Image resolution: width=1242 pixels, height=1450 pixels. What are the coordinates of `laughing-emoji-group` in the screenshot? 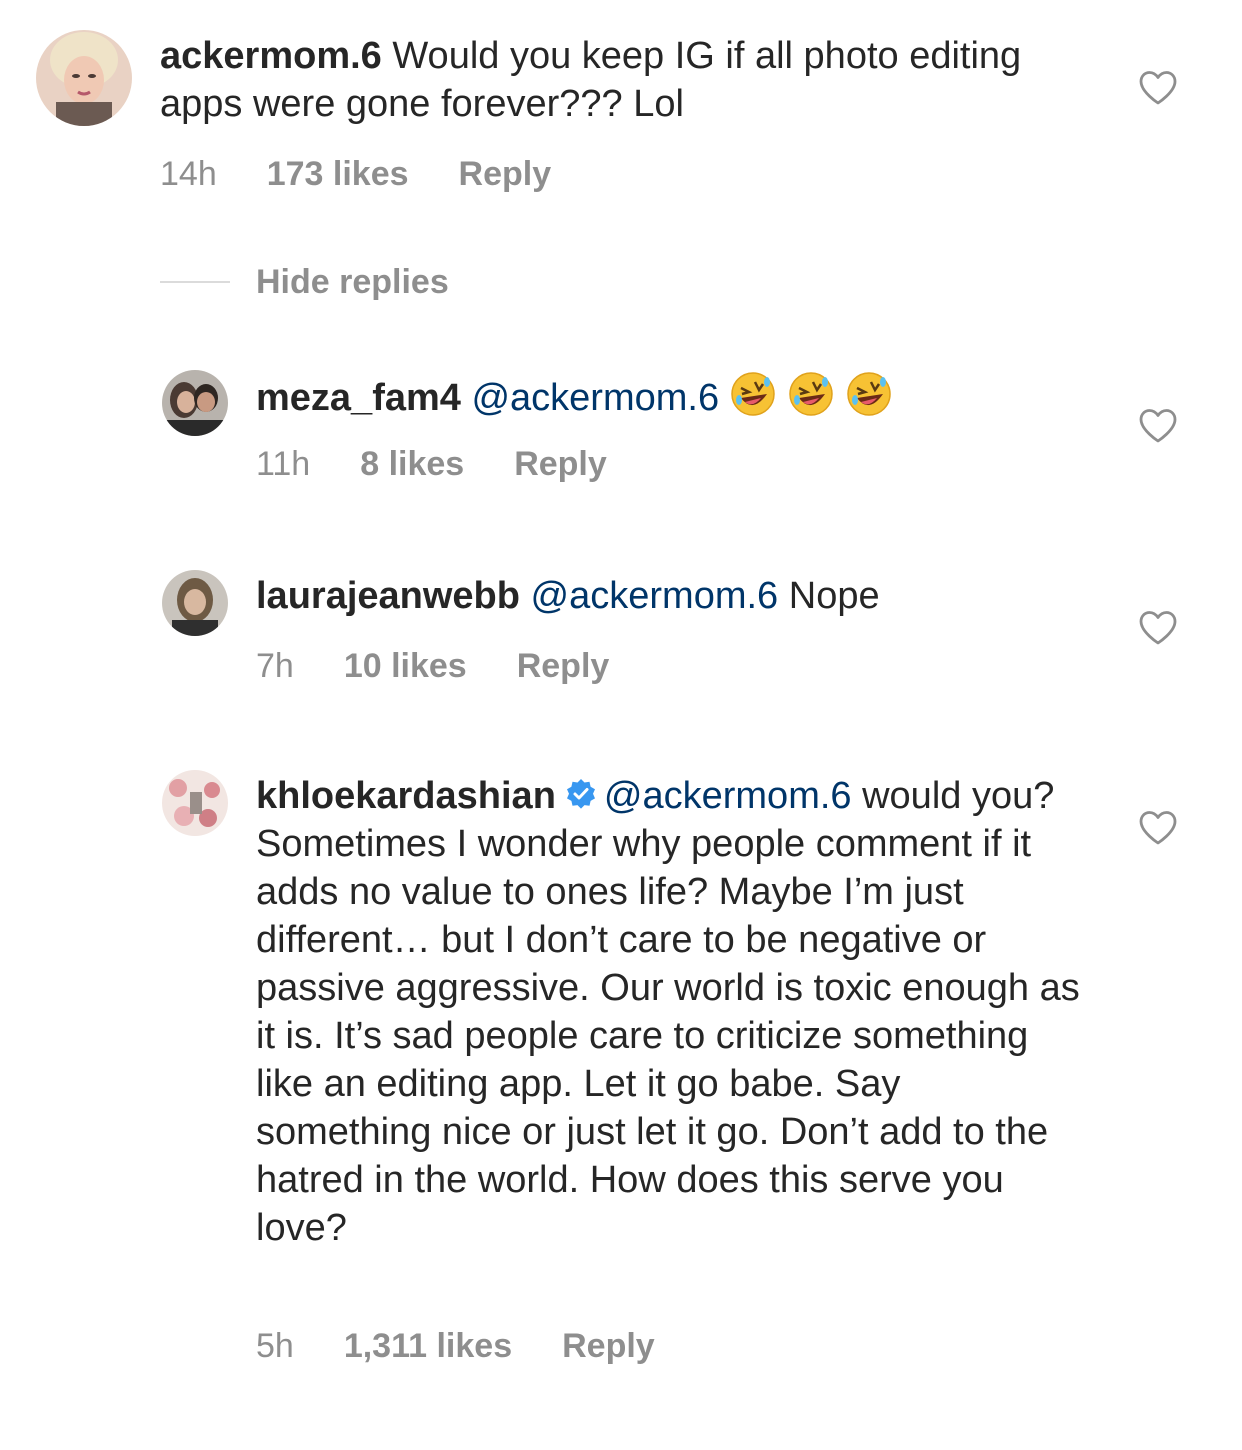 It's located at (806, 395).